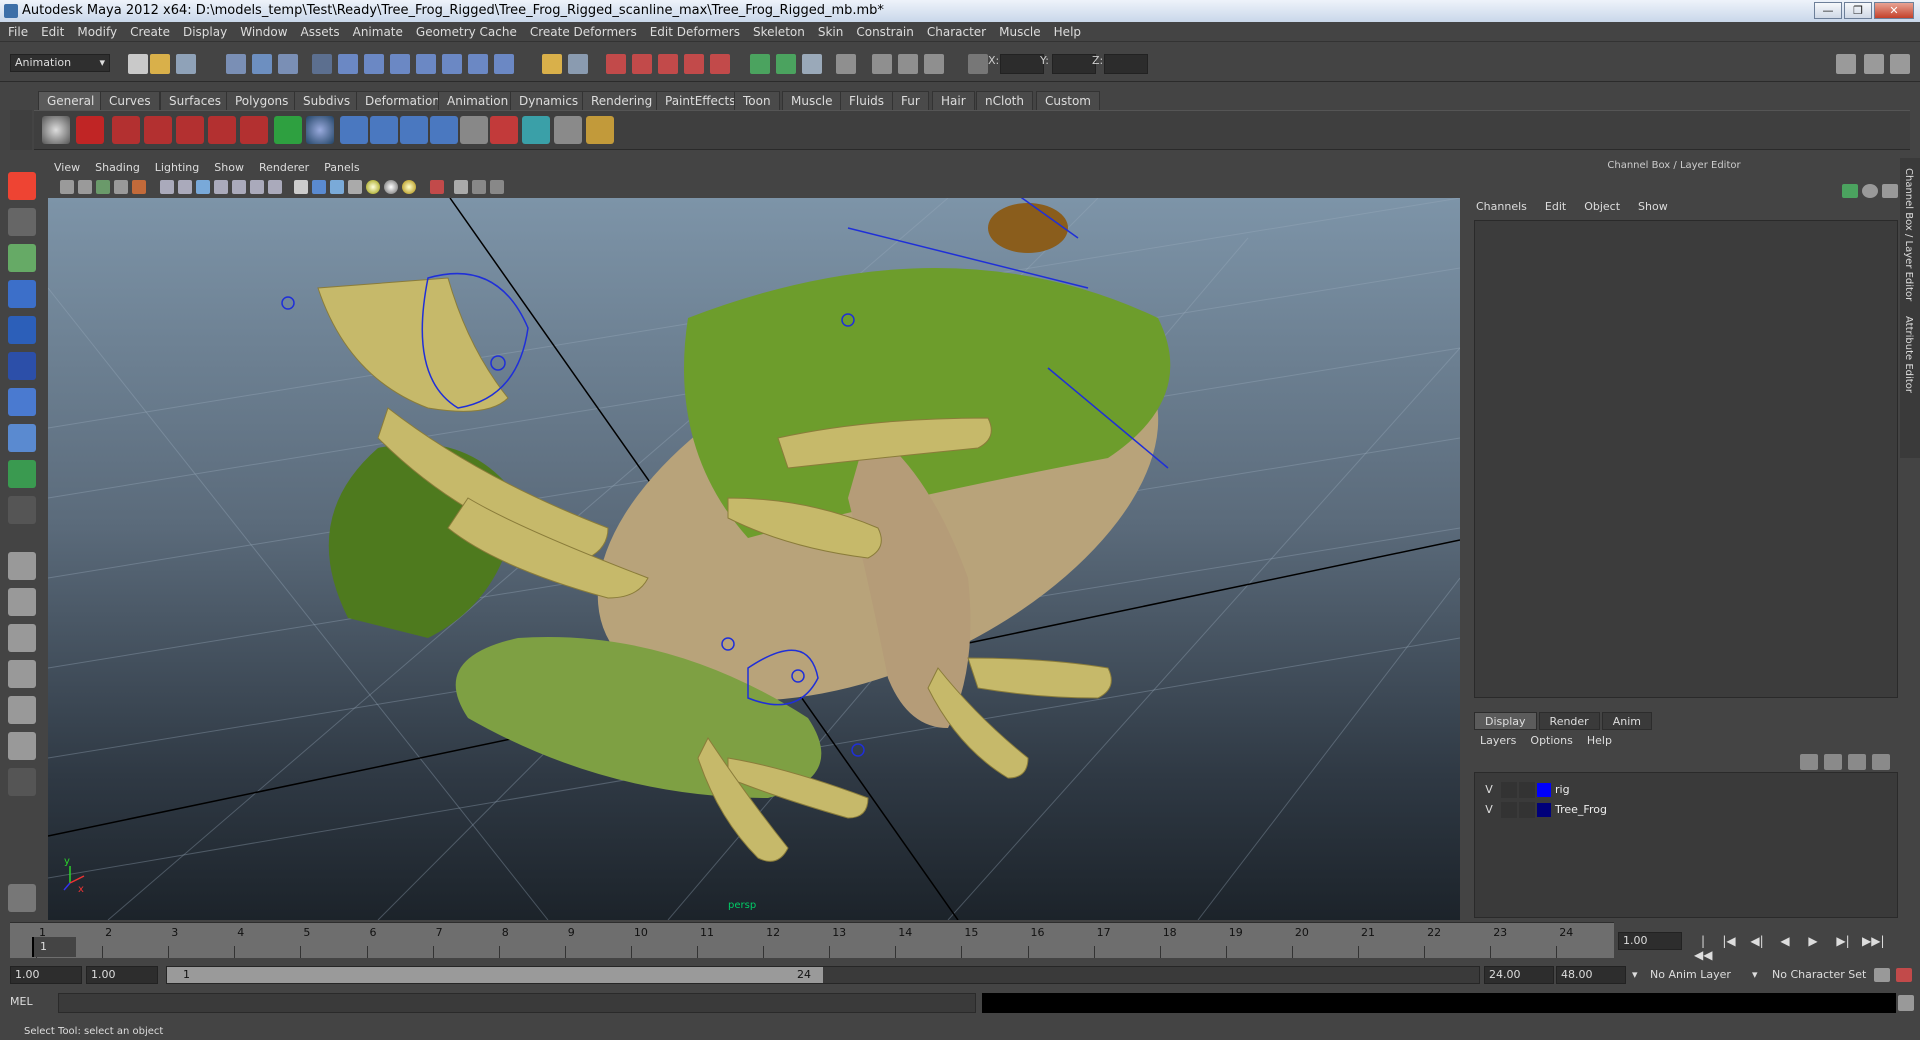 The width and height of the screenshot is (1920, 1040). What do you see at coordinates (222, 130) in the screenshot?
I see `smooth-tool-icon` at bounding box center [222, 130].